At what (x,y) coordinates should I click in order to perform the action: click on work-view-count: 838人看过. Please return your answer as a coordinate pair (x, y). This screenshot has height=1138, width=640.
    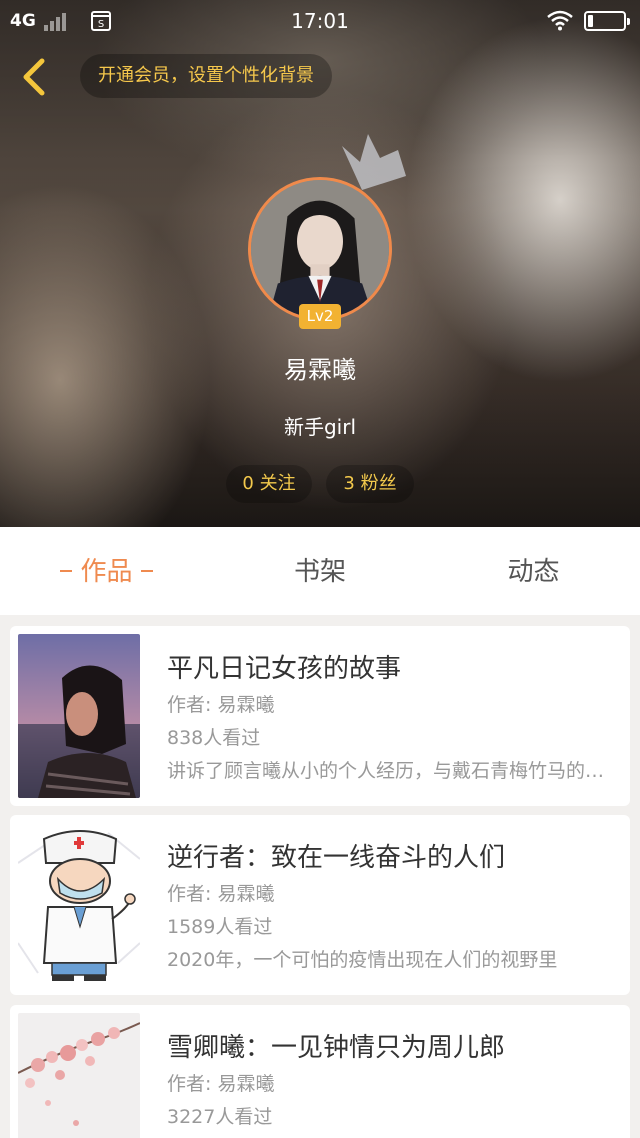
    Looking at the image, I should click on (214, 738).